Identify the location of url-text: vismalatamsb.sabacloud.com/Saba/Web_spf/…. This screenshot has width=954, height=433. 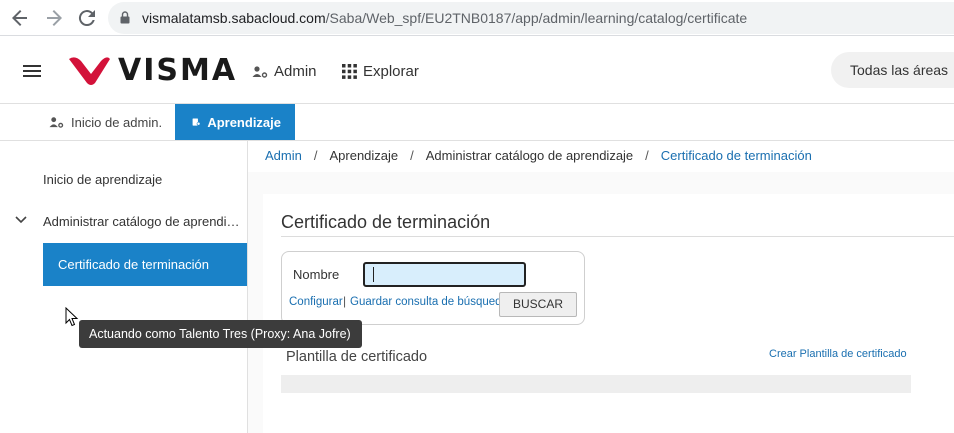
(444, 18).